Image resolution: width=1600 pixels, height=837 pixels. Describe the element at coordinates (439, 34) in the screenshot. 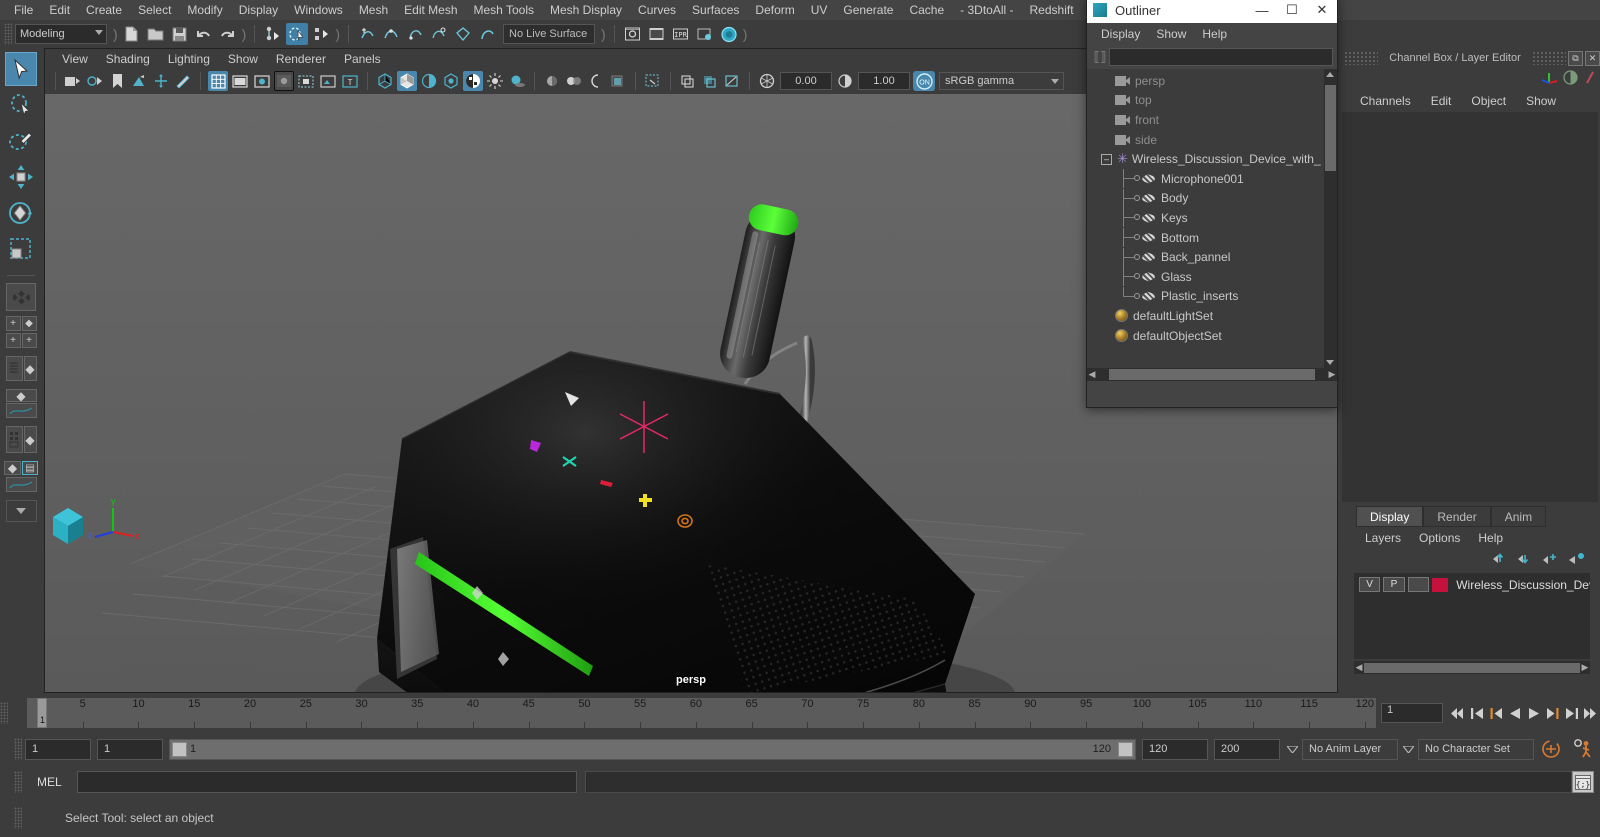

I see `snap-to-projected-center-icon` at that location.